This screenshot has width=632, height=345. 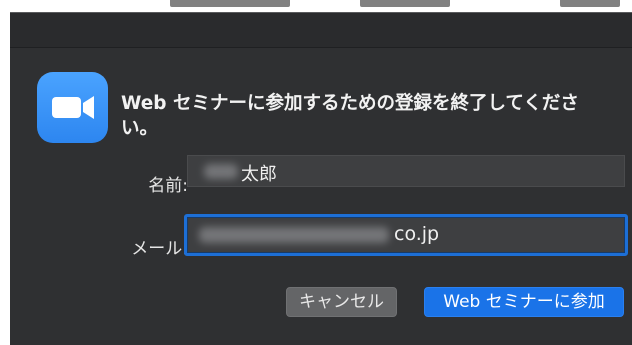 What do you see at coordinates (168, 186) in the screenshot?
I see `name-label: 名前:` at bounding box center [168, 186].